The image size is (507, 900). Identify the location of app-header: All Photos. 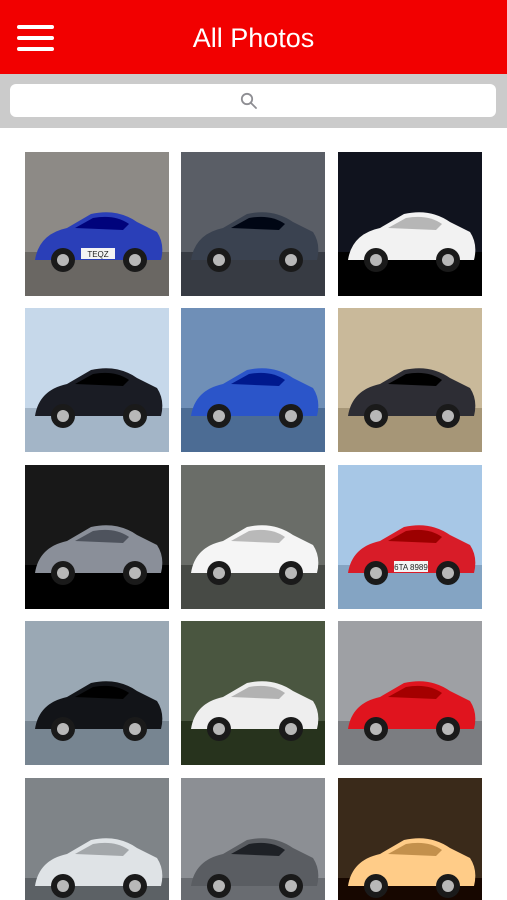
(253, 37).